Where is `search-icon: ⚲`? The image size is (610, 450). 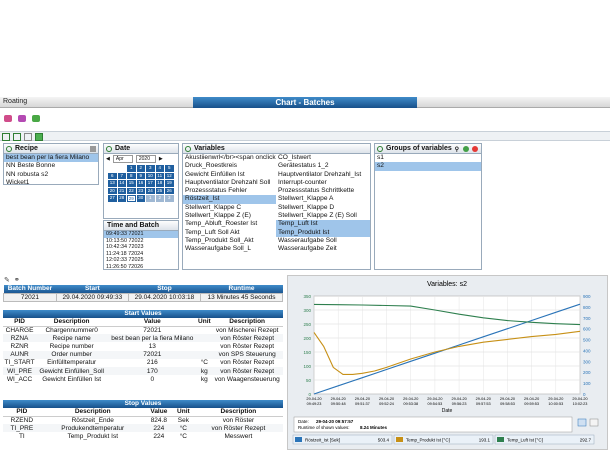
search-icon: ⚲ is located at coordinates (457, 150).